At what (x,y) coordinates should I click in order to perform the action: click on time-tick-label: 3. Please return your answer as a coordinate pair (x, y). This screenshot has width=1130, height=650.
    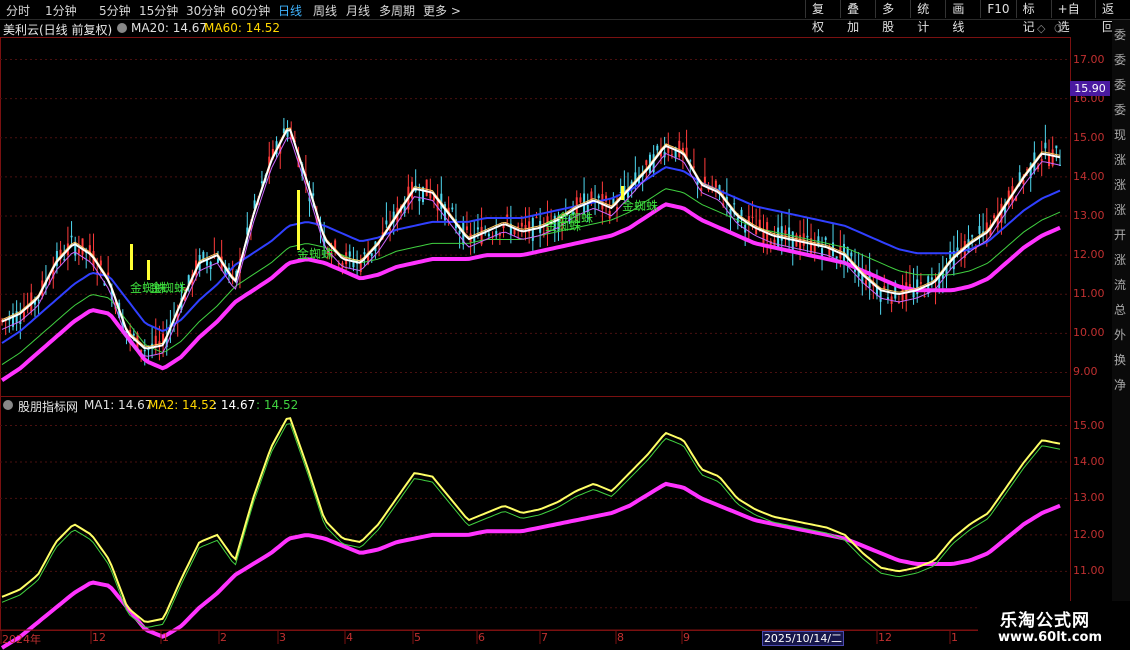
    Looking at the image, I should click on (282, 637).